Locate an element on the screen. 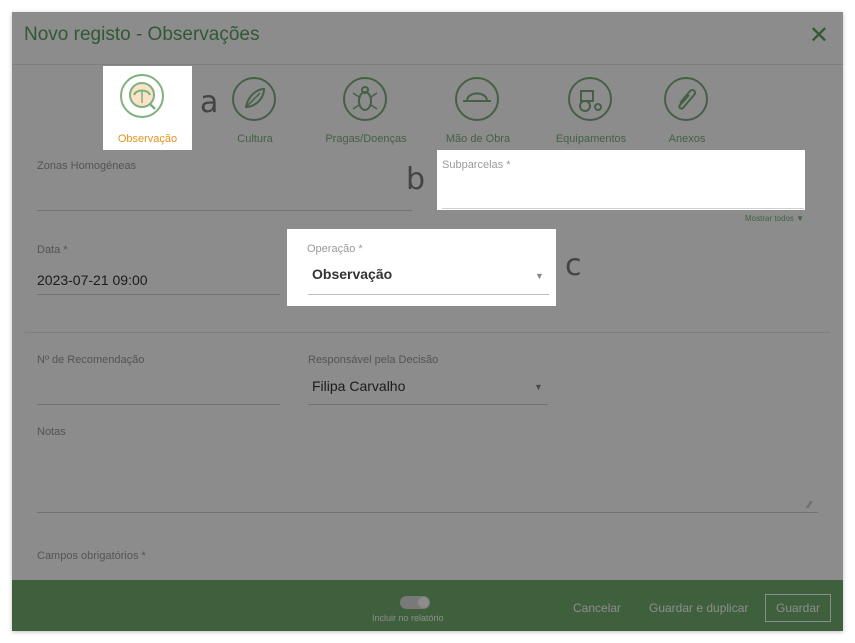 The height and width of the screenshot is (643, 855). tab-mao-de-obra is located at coordinates (477, 99).